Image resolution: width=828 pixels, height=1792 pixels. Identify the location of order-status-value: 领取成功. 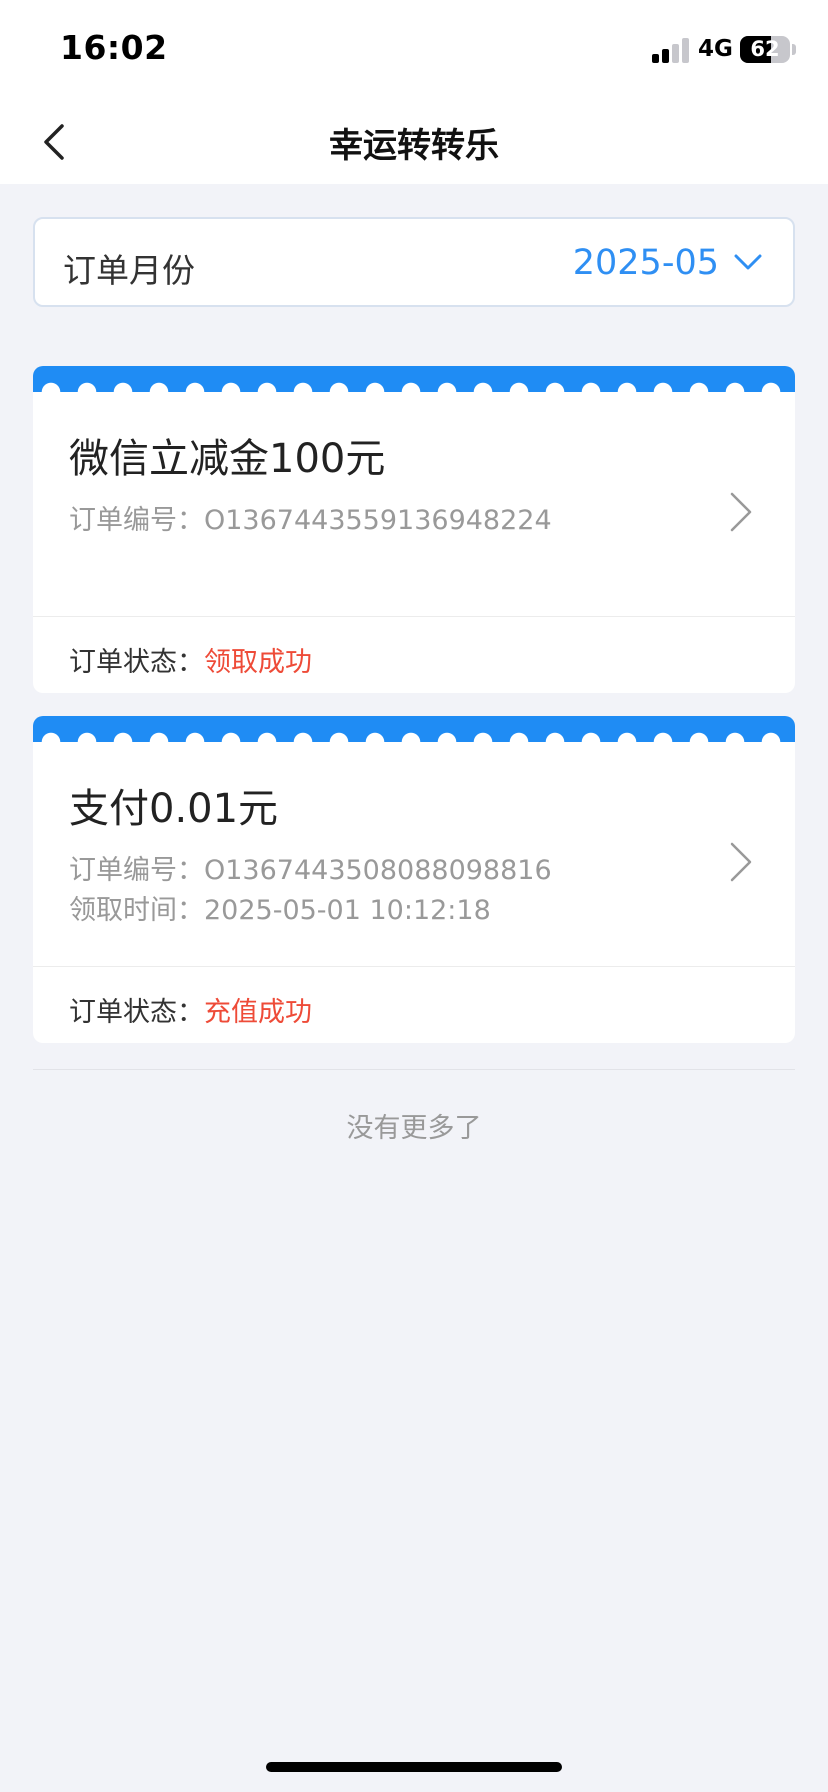
(258, 662).